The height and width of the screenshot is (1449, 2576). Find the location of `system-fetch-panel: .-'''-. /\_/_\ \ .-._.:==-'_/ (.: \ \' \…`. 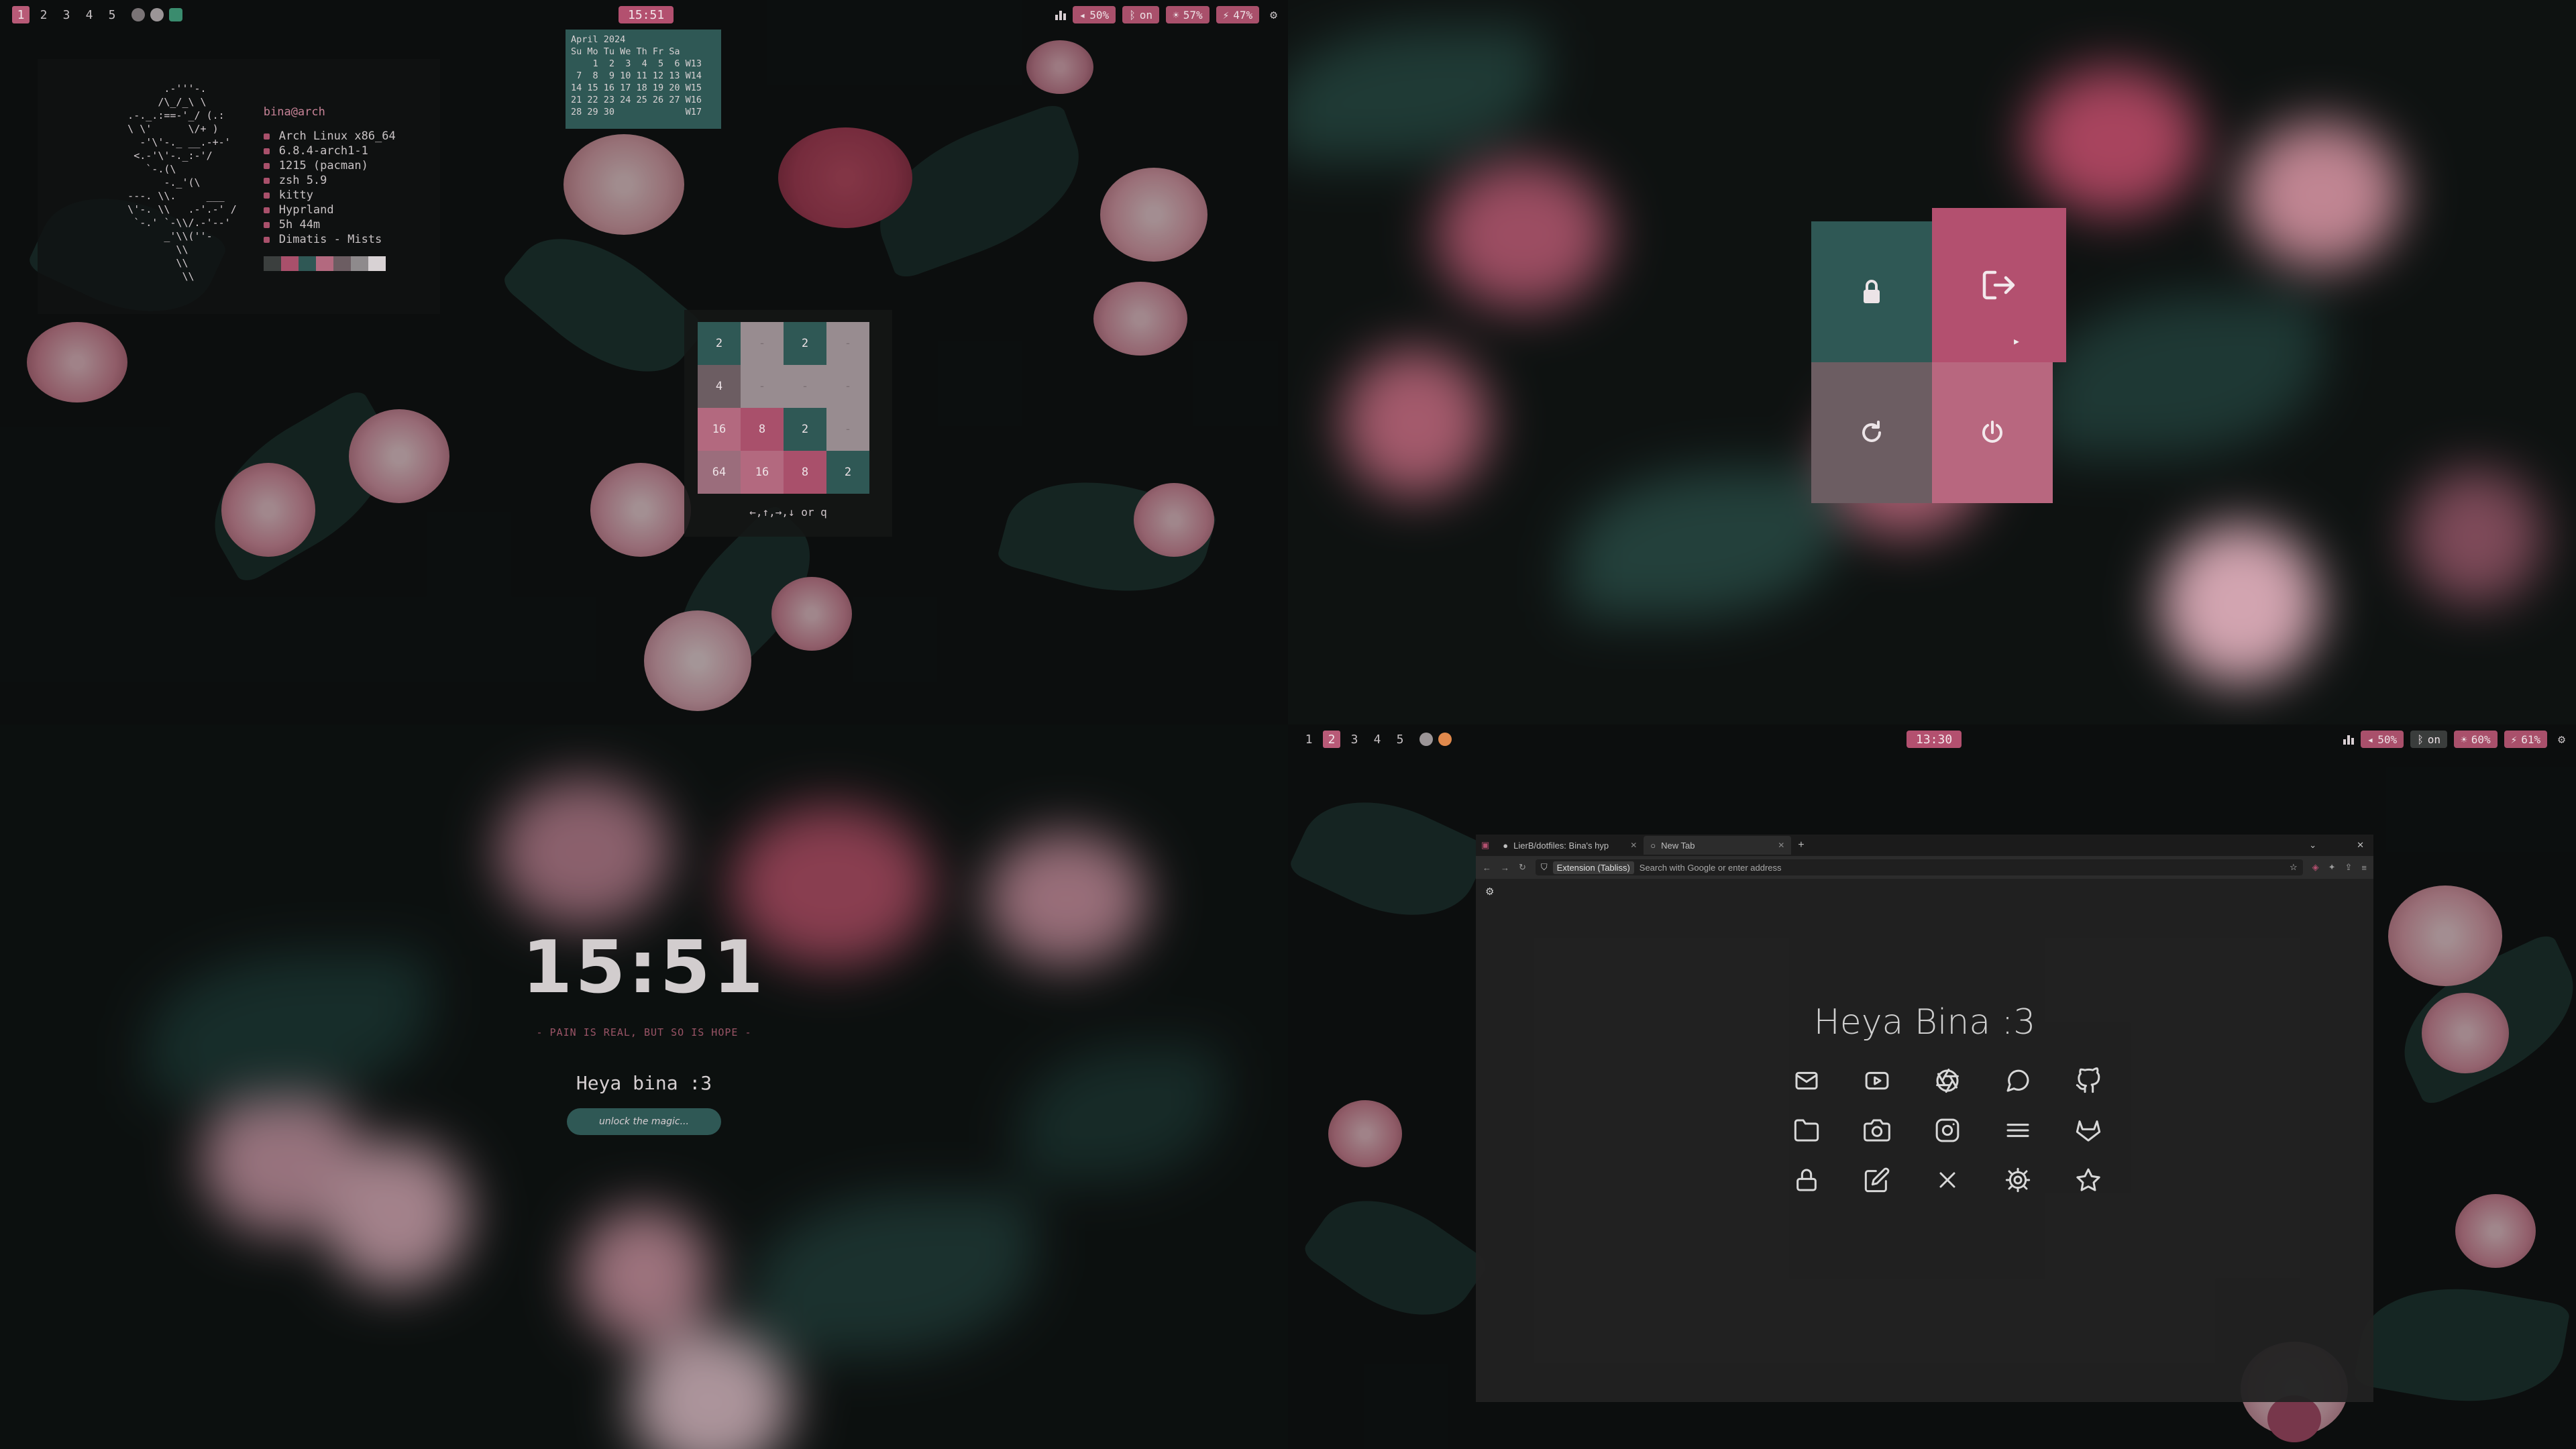

system-fetch-panel: .-'''-. /\_/_\ \ .-._.:==-'_/ (.: \ \' \… is located at coordinates (239, 186).